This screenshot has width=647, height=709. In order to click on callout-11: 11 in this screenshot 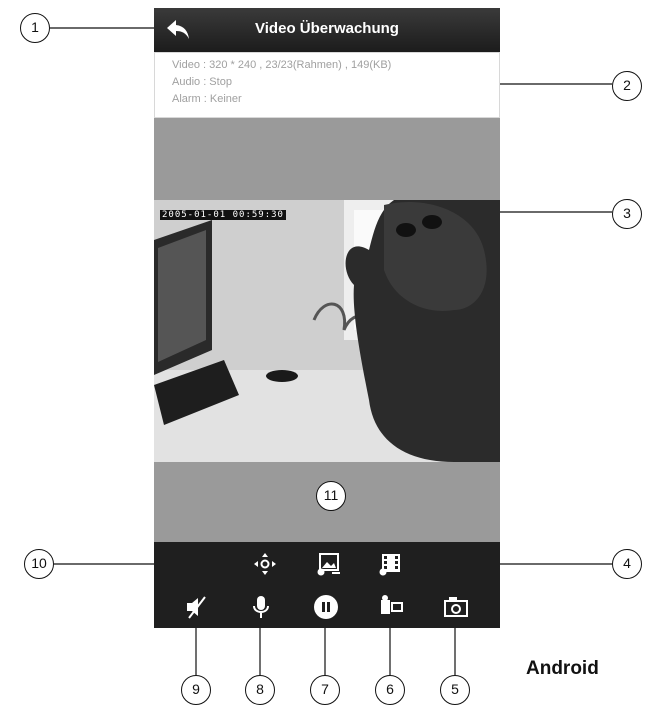, I will do `click(331, 496)`.